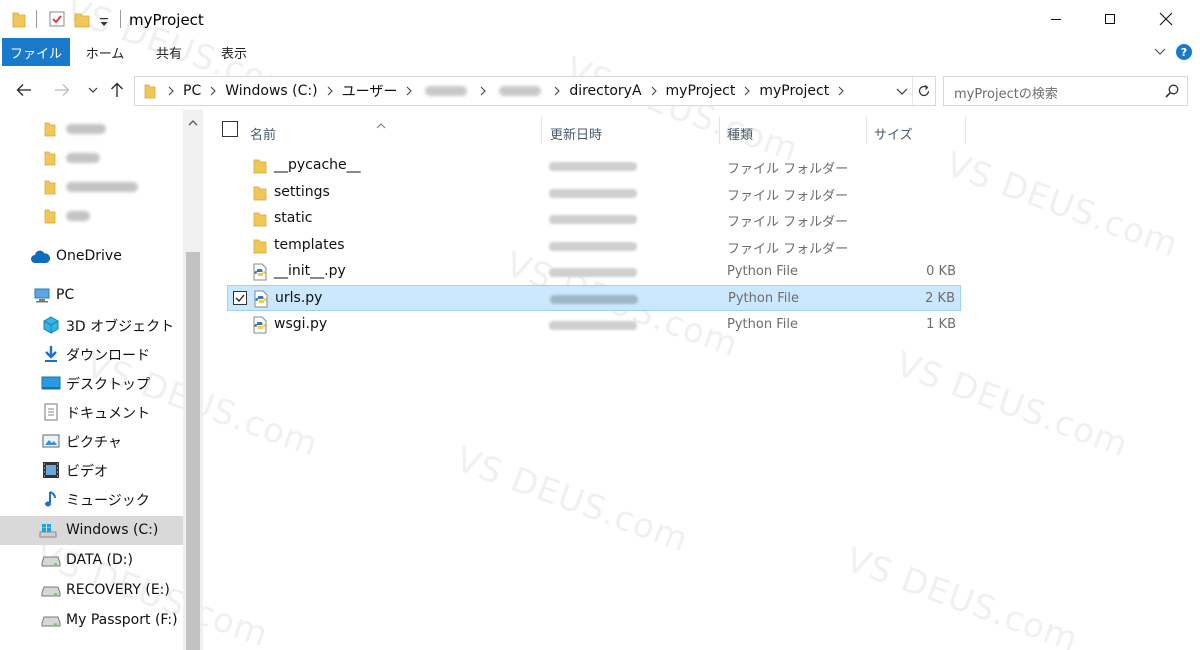 Image resolution: width=1200 pixels, height=650 pixels. I want to click on crumb-drive: Windows (C:), so click(271, 91).